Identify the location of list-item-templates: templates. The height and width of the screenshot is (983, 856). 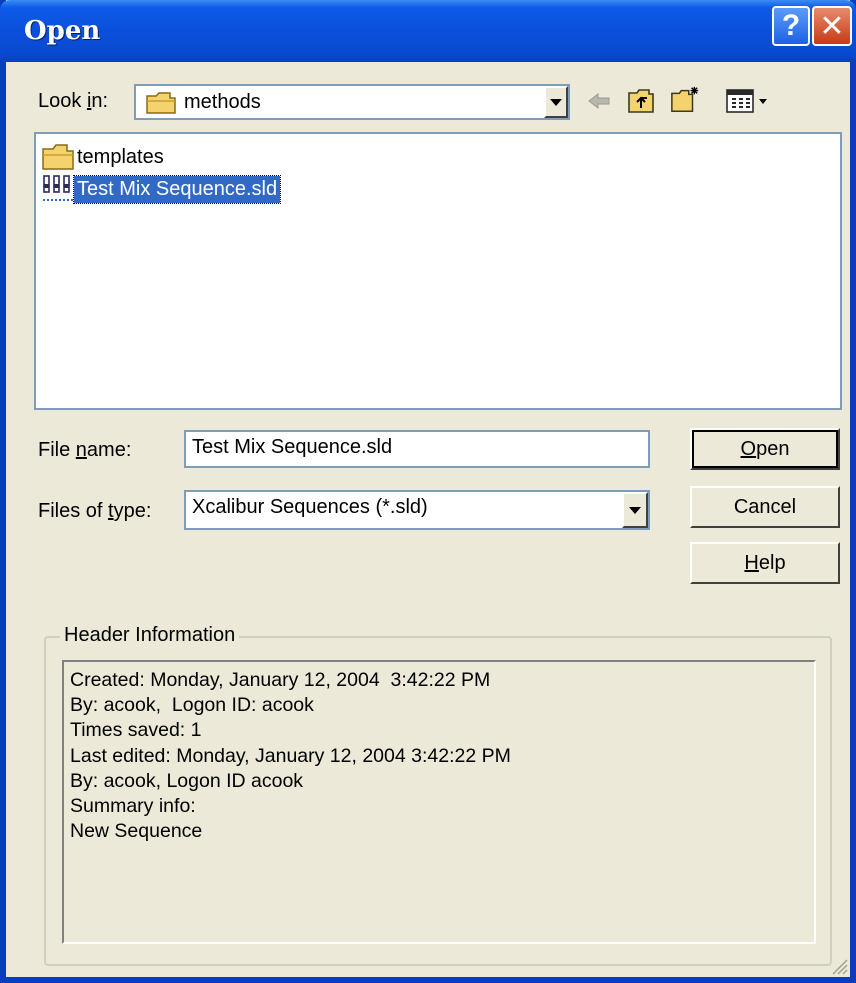
(104, 157).